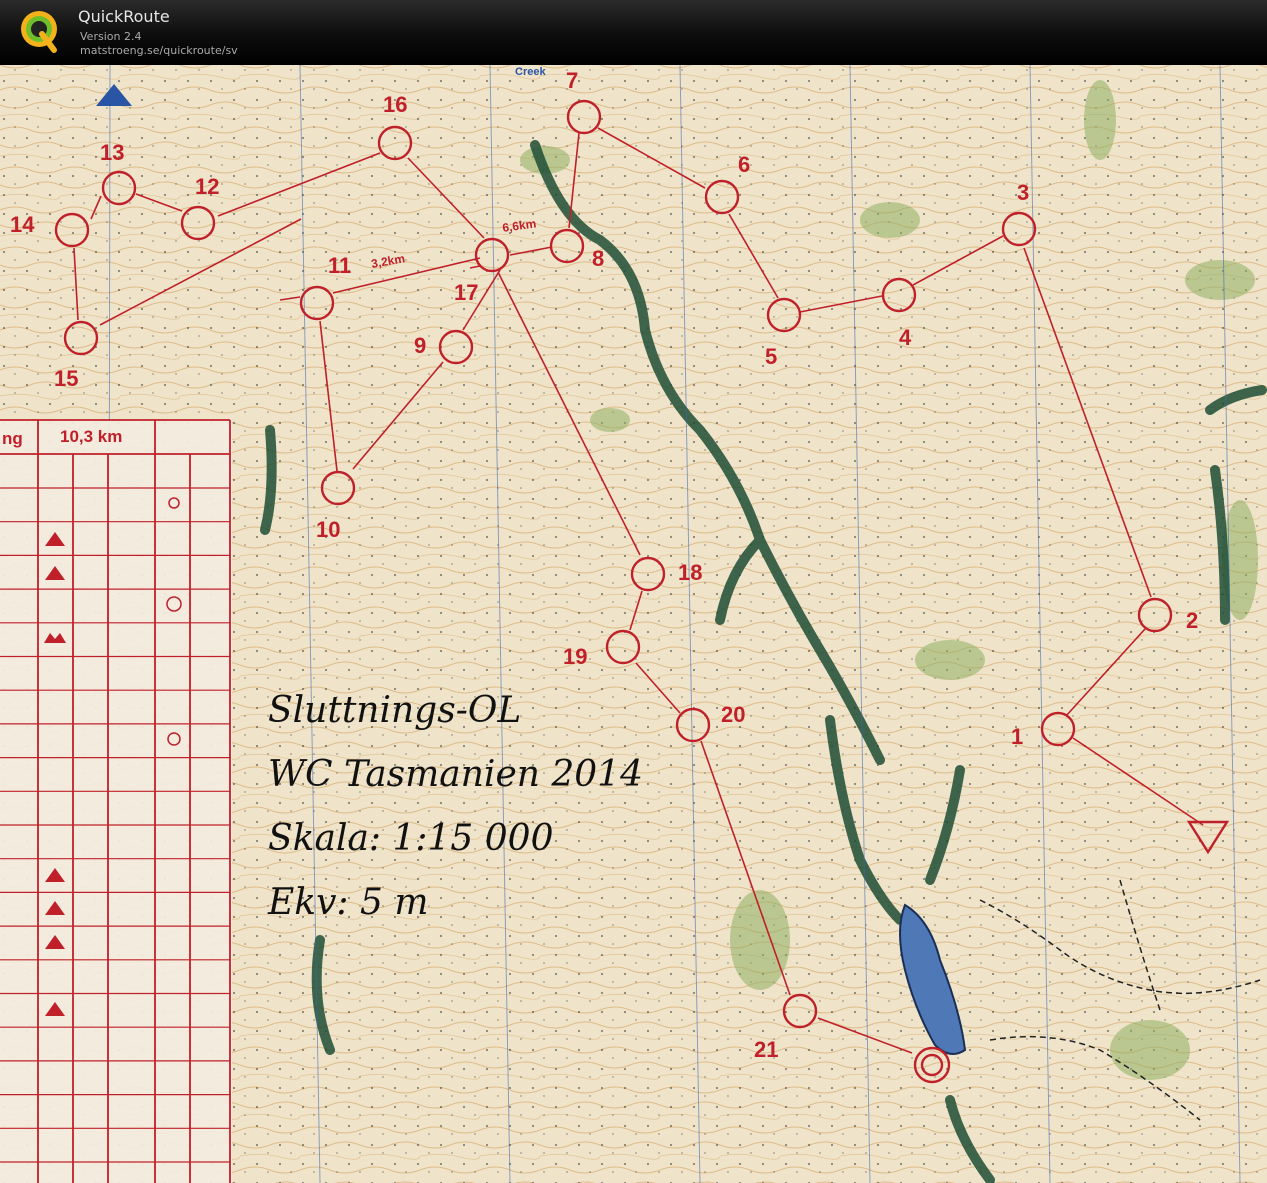 The height and width of the screenshot is (1183, 1267). I want to click on control-description-sheet: ng 10,3 km, so click(116, 801).